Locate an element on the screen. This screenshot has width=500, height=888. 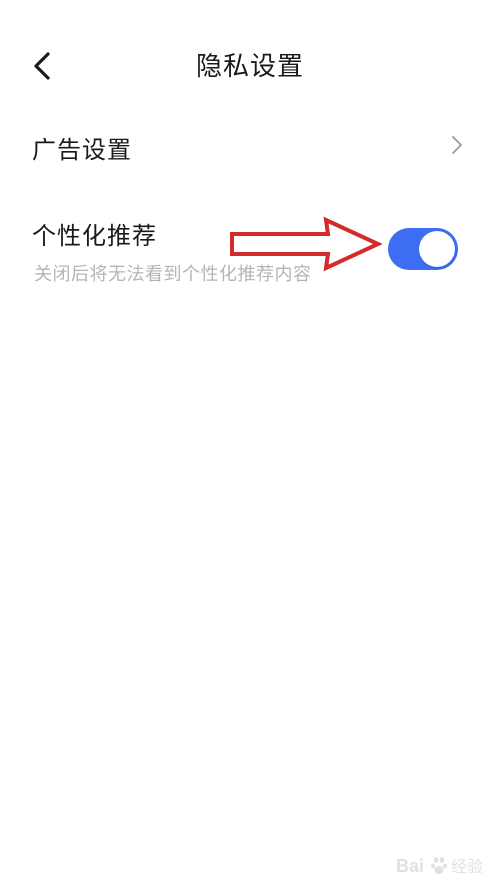
personalized-recommendation-label: 个性化推荐 is located at coordinates (94, 236).